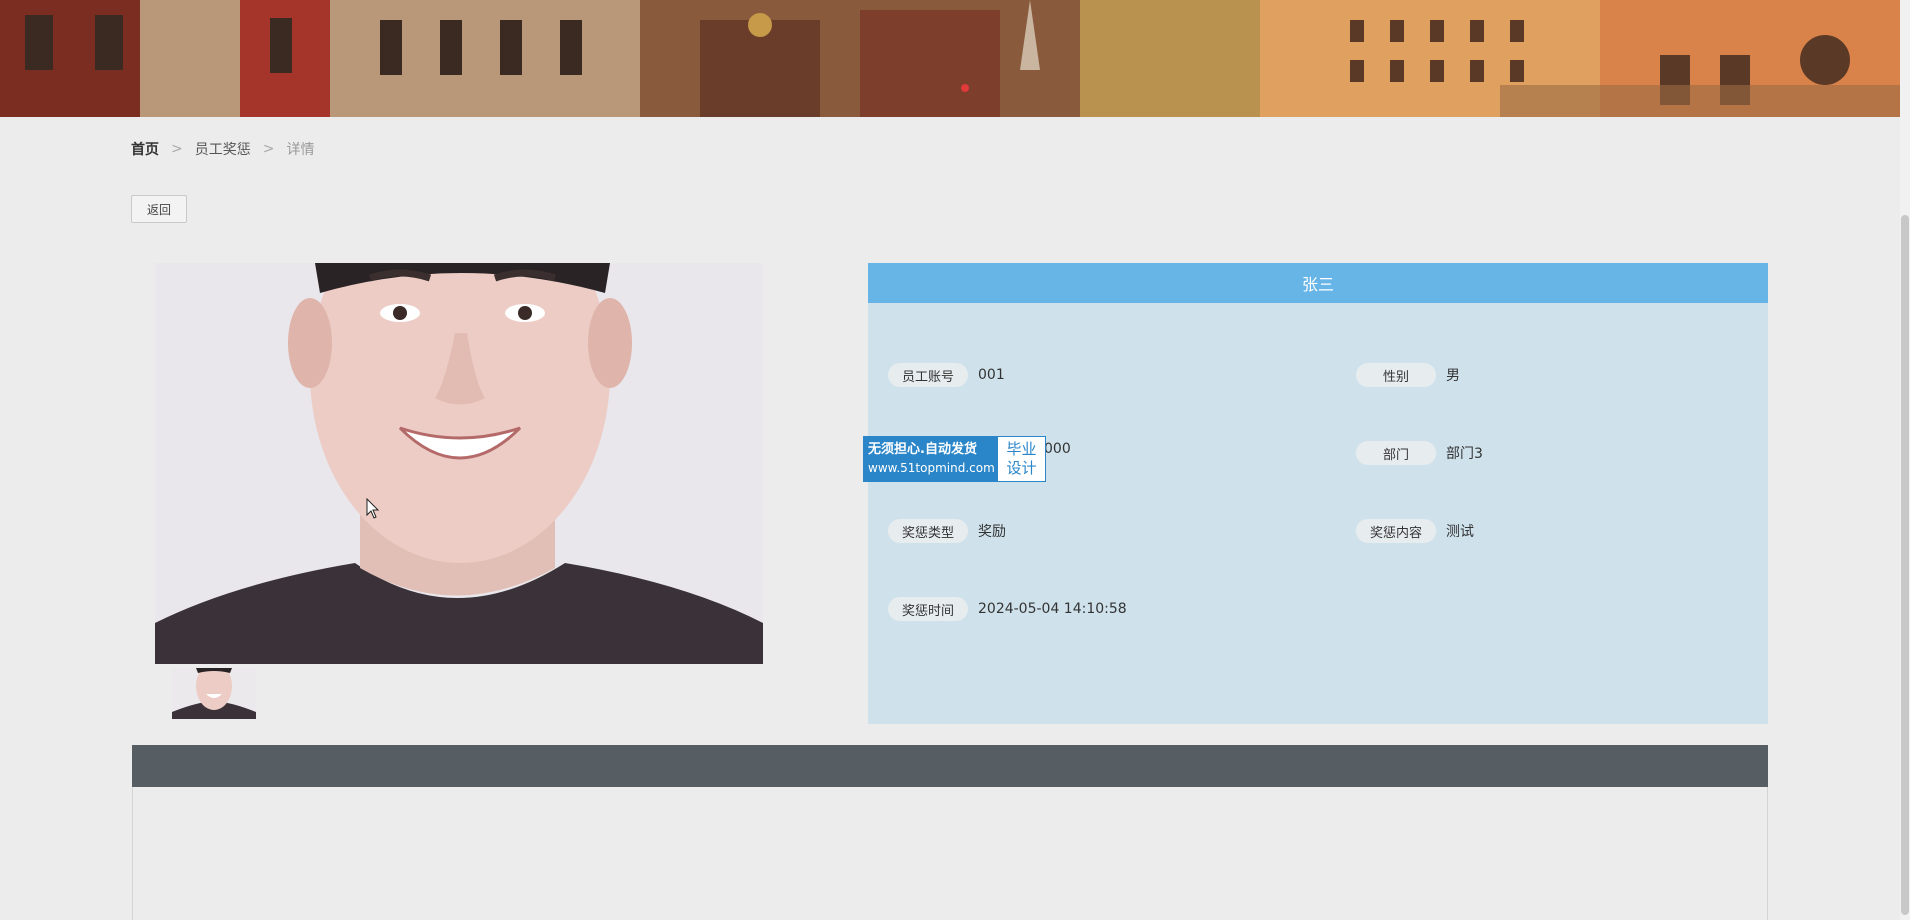 This screenshot has height=920, width=1910. Describe the element at coordinates (928, 375) in the screenshot. I see `field-label: 员工账号` at that location.